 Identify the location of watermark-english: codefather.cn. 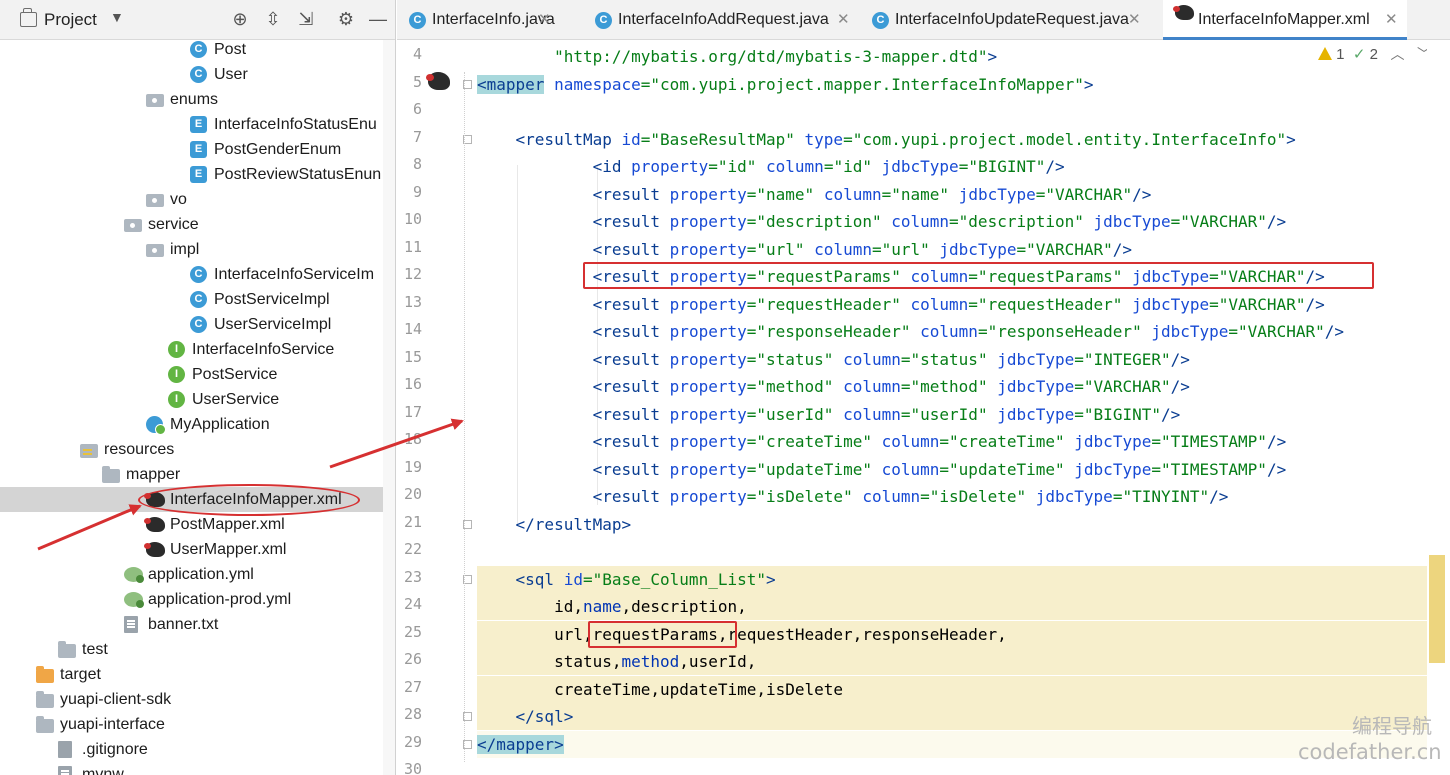
(1370, 752).